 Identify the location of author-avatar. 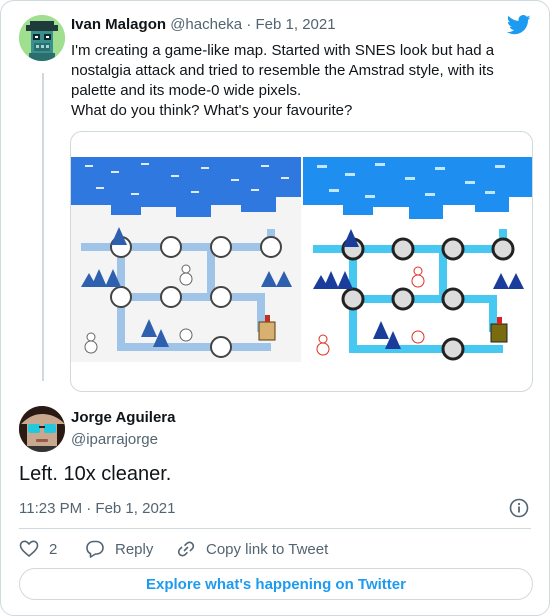
(42, 38).